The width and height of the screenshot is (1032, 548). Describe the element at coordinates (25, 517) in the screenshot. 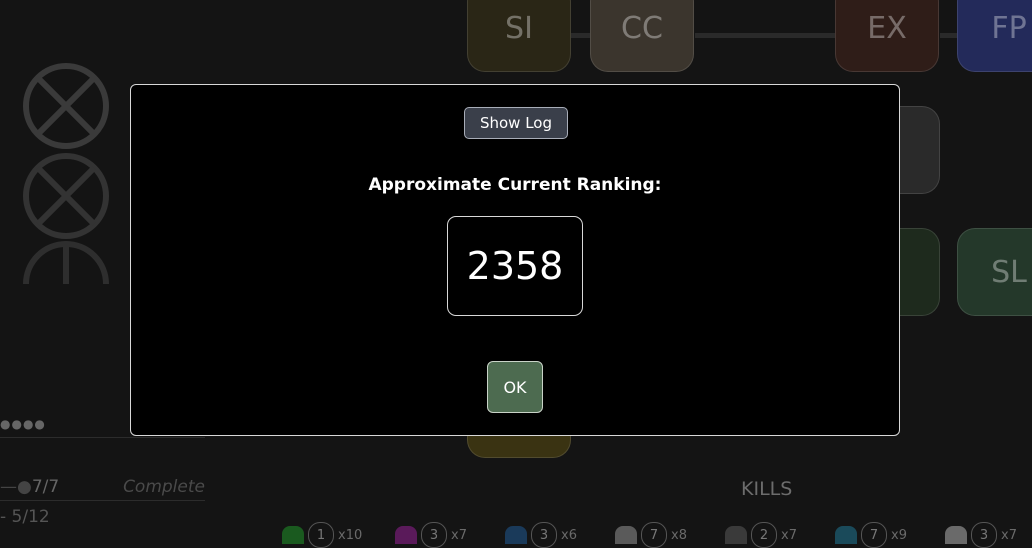

I see `sidebar-second-row: - 5/12` at that location.